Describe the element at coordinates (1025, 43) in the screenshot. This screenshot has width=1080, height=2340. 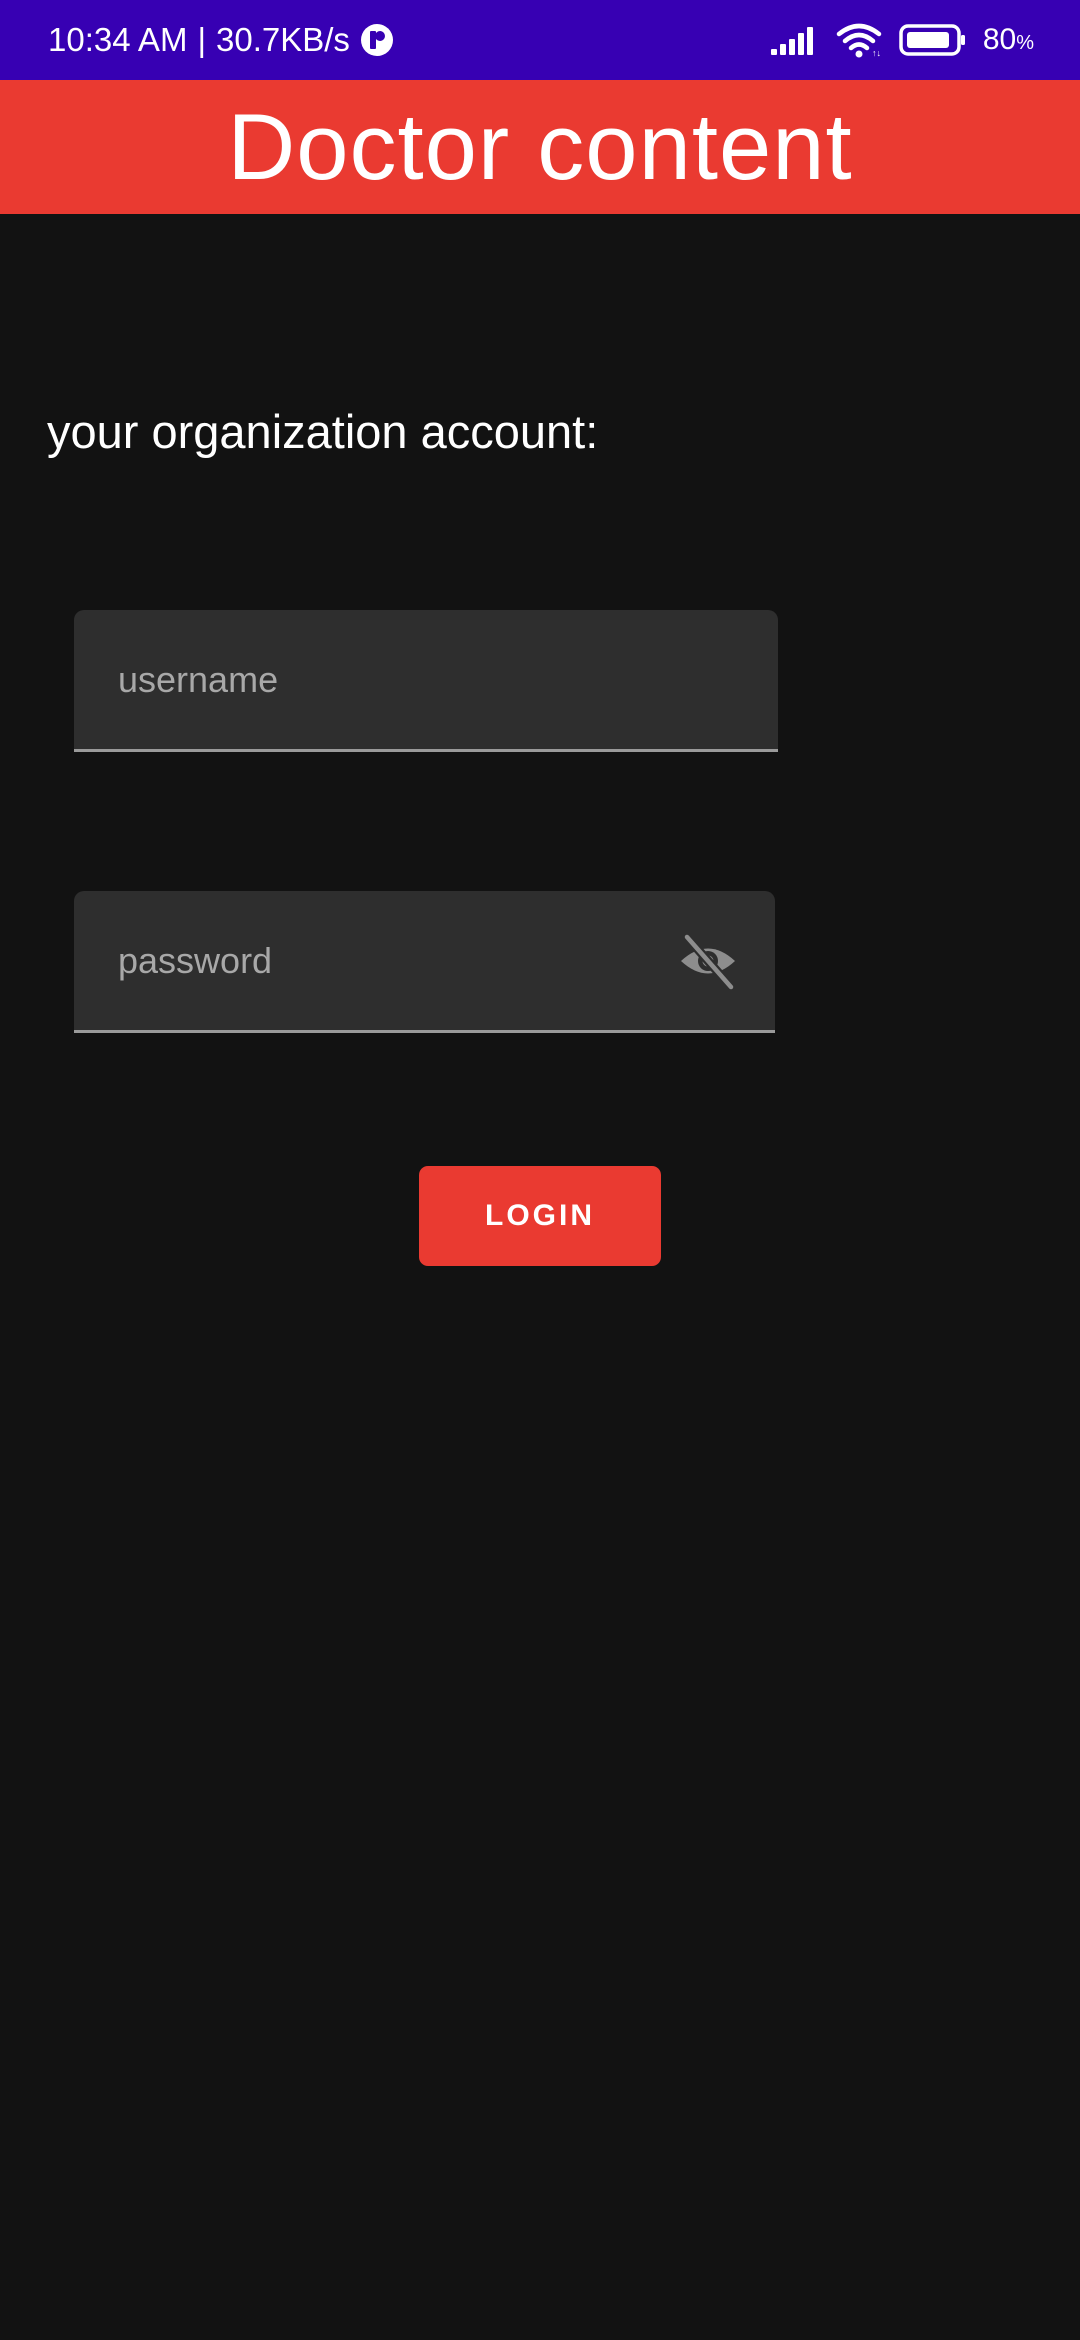
I see `battery-unit: %` at that location.